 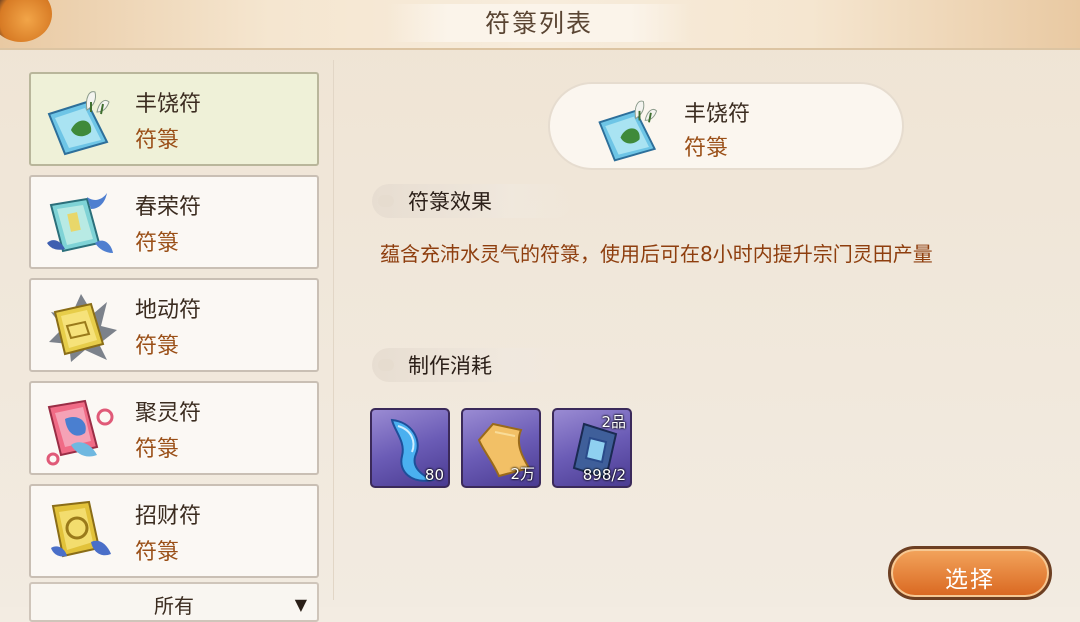 I want to click on header-bar: 符箓列表, so click(x=540, y=25).